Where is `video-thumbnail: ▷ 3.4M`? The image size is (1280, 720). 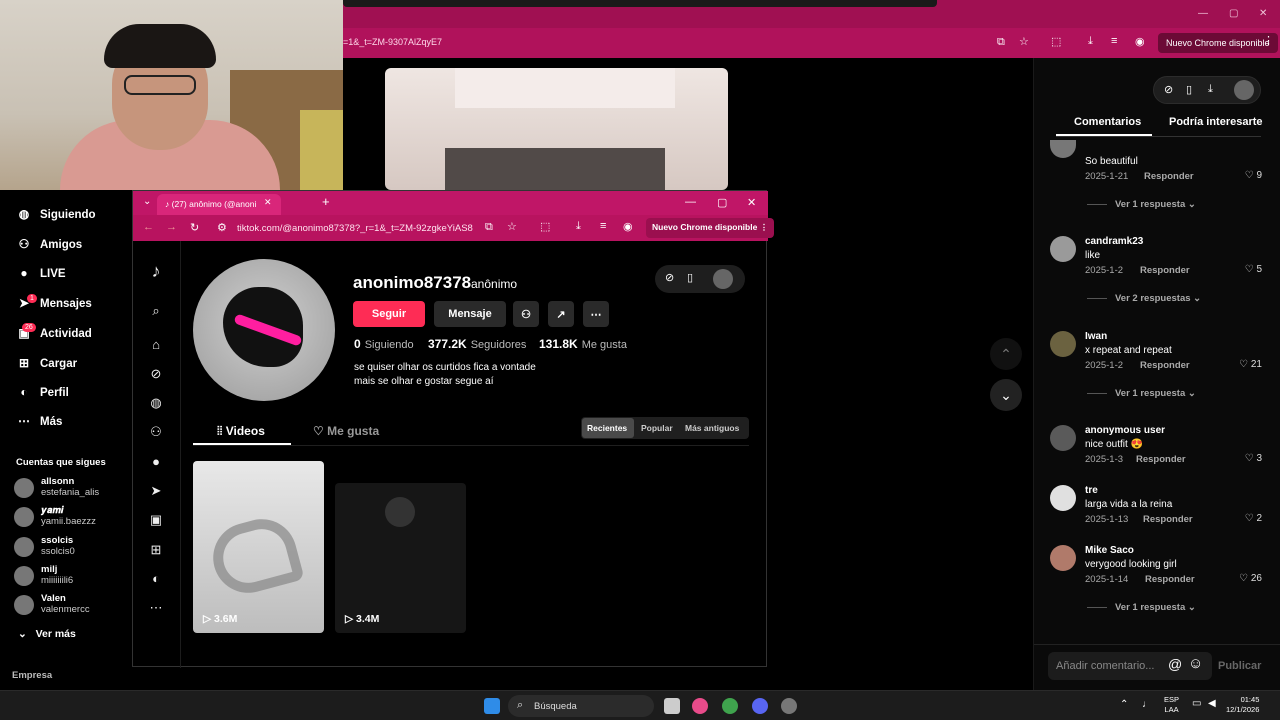
video-thumbnail: ▷ 3.4M is located at coordinates (400, 558).